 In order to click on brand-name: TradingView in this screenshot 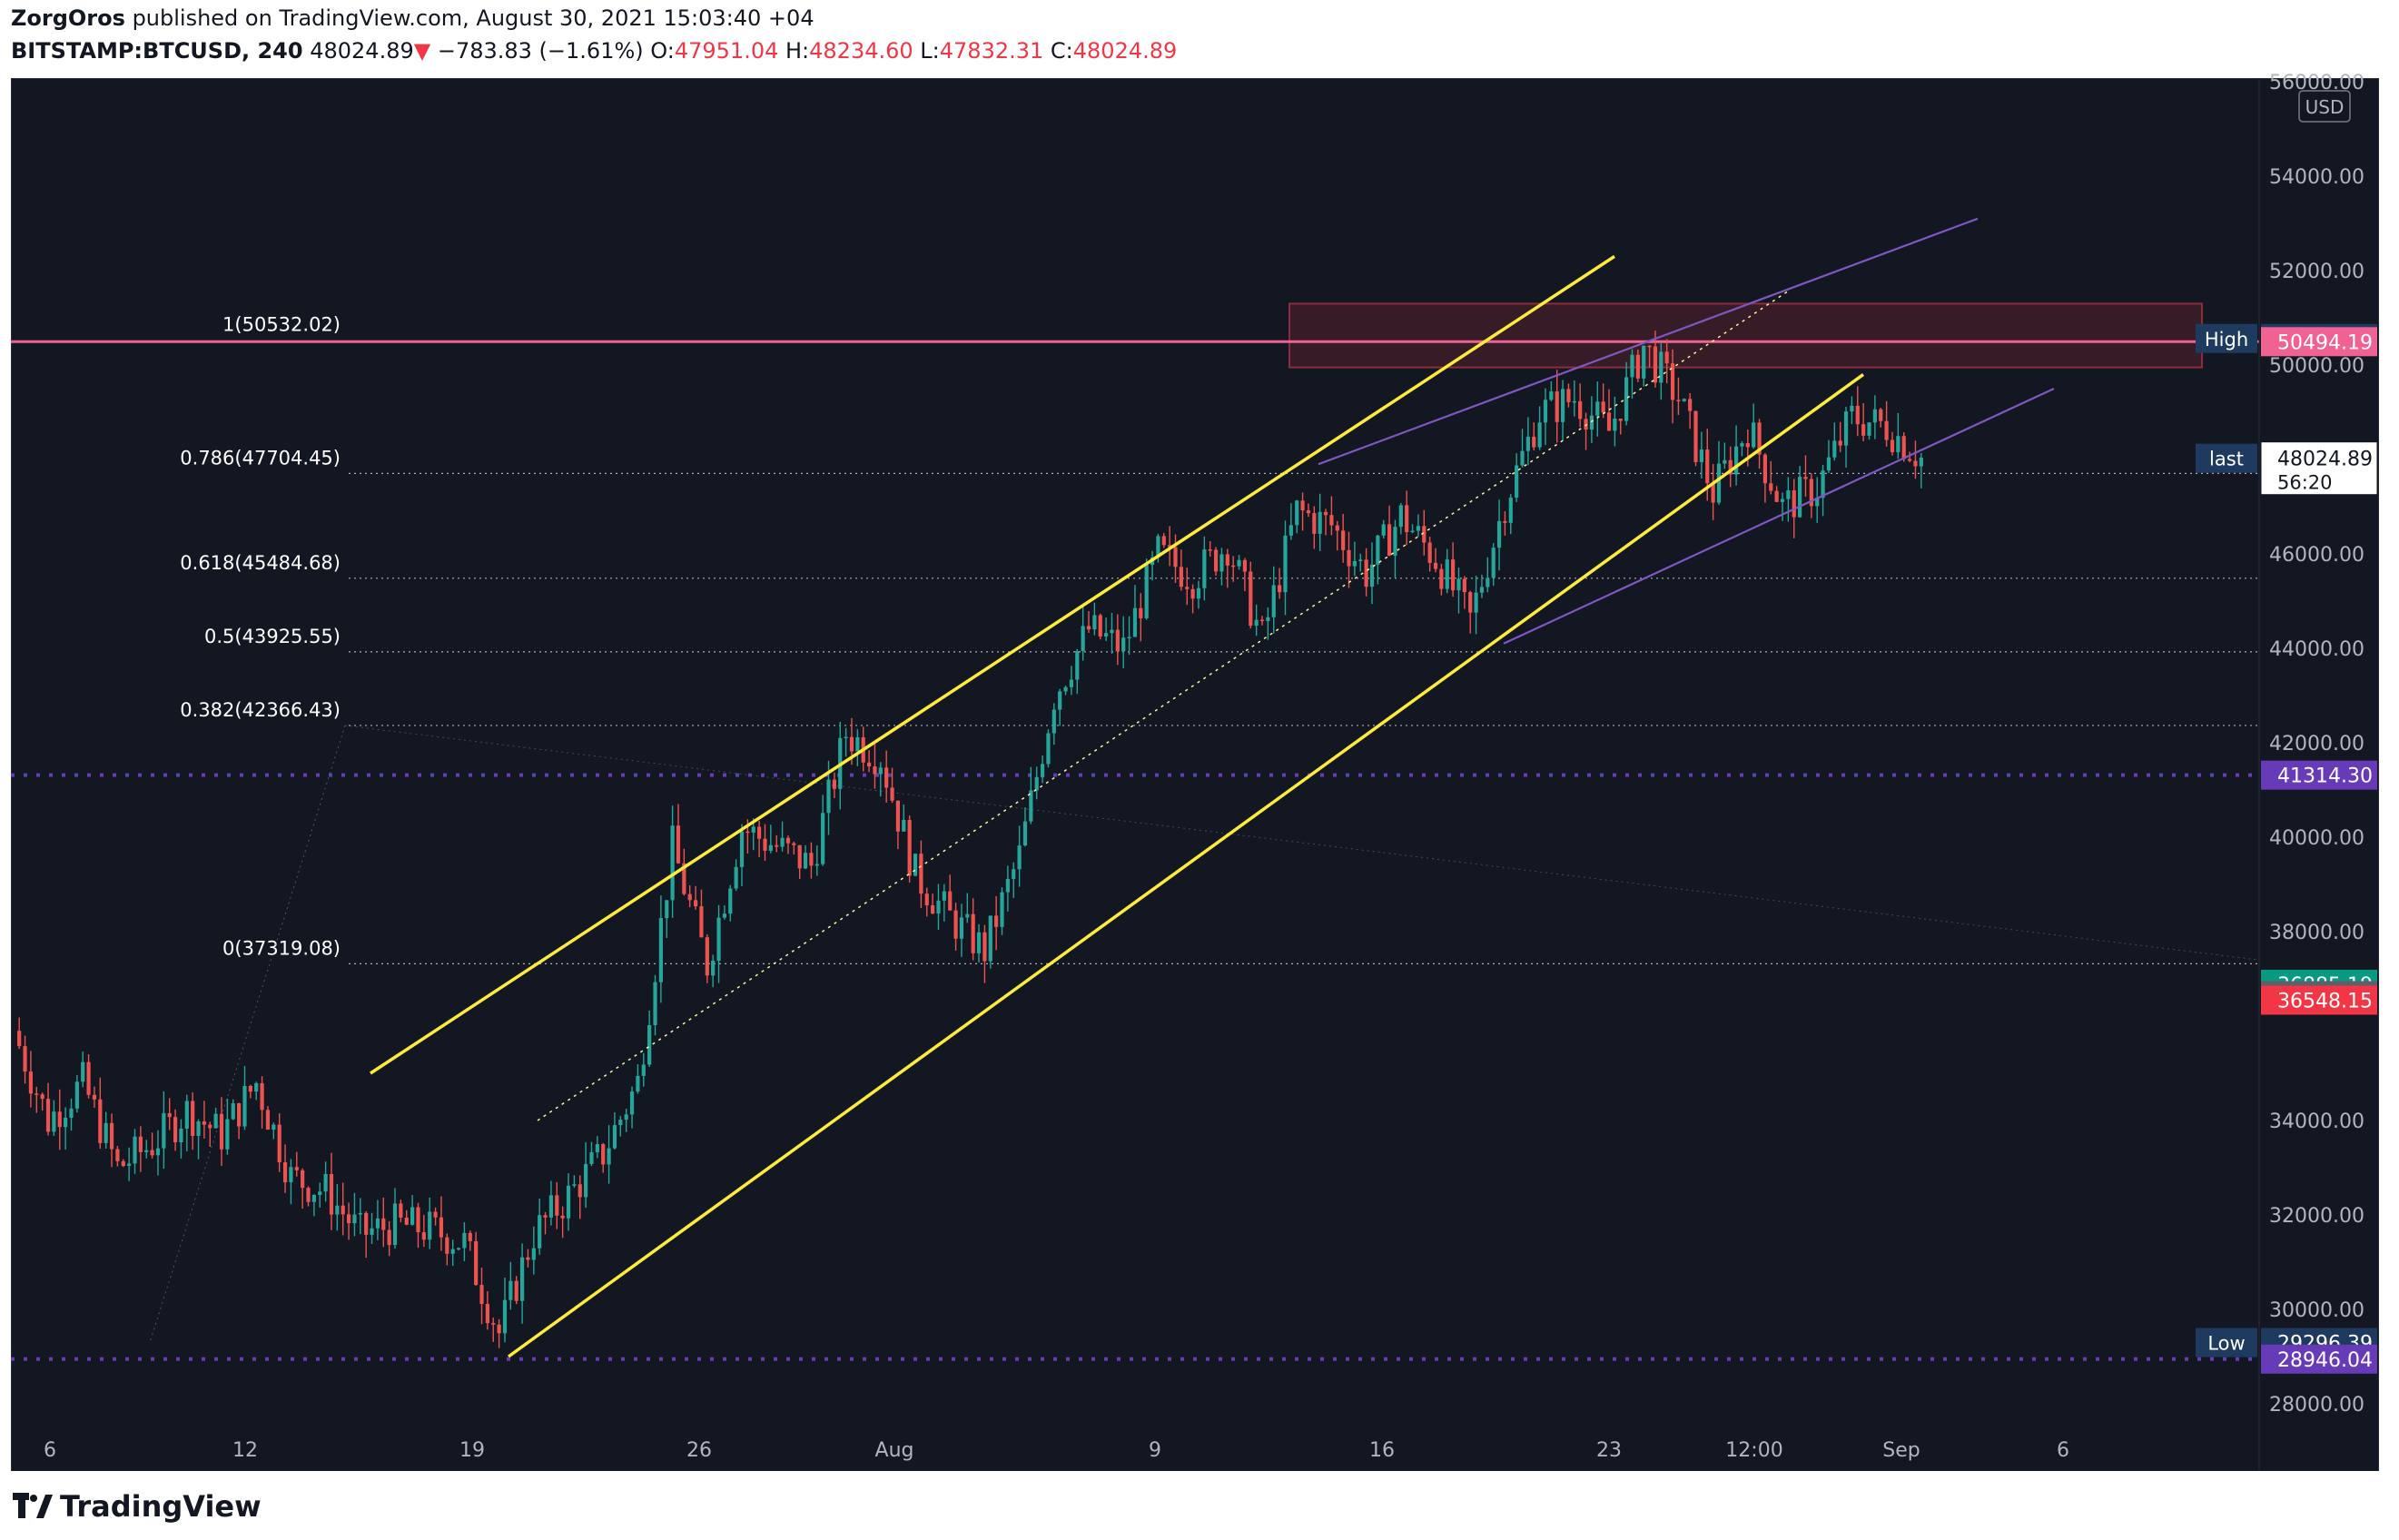, I will do `click(161, 1506)`.